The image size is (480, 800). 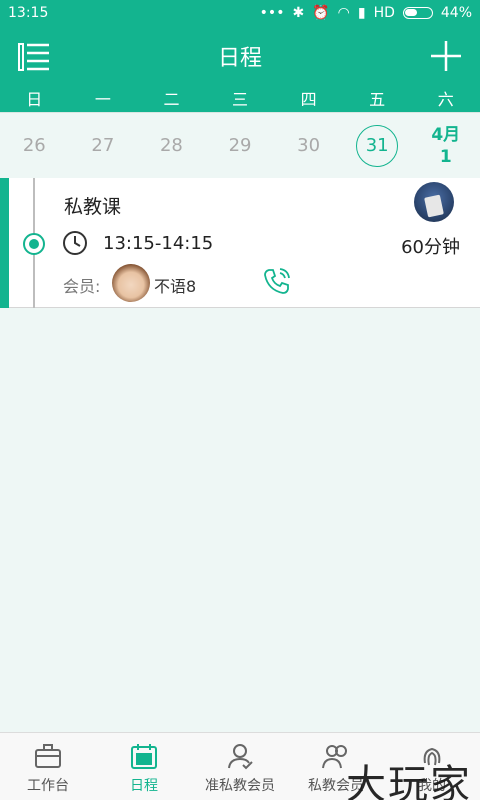 I want to click on tab-prospective-members-label: 准私教会员, so click(x=240, y=786).